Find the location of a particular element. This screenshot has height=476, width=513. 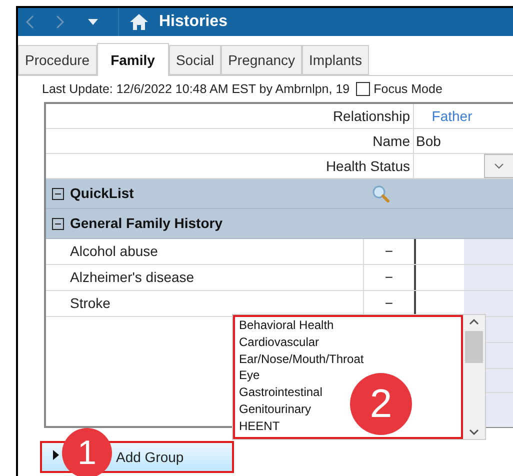

home-icon is located at coordinates (139, 22).